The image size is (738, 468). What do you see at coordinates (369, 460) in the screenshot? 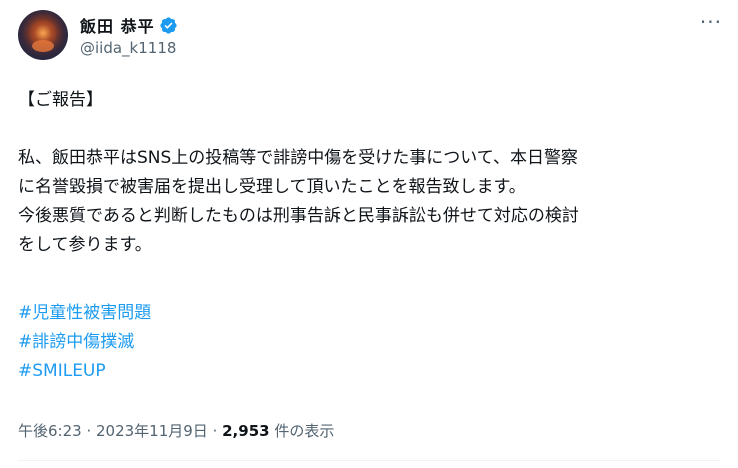
I see `divider` at bounding box center [369, 460].